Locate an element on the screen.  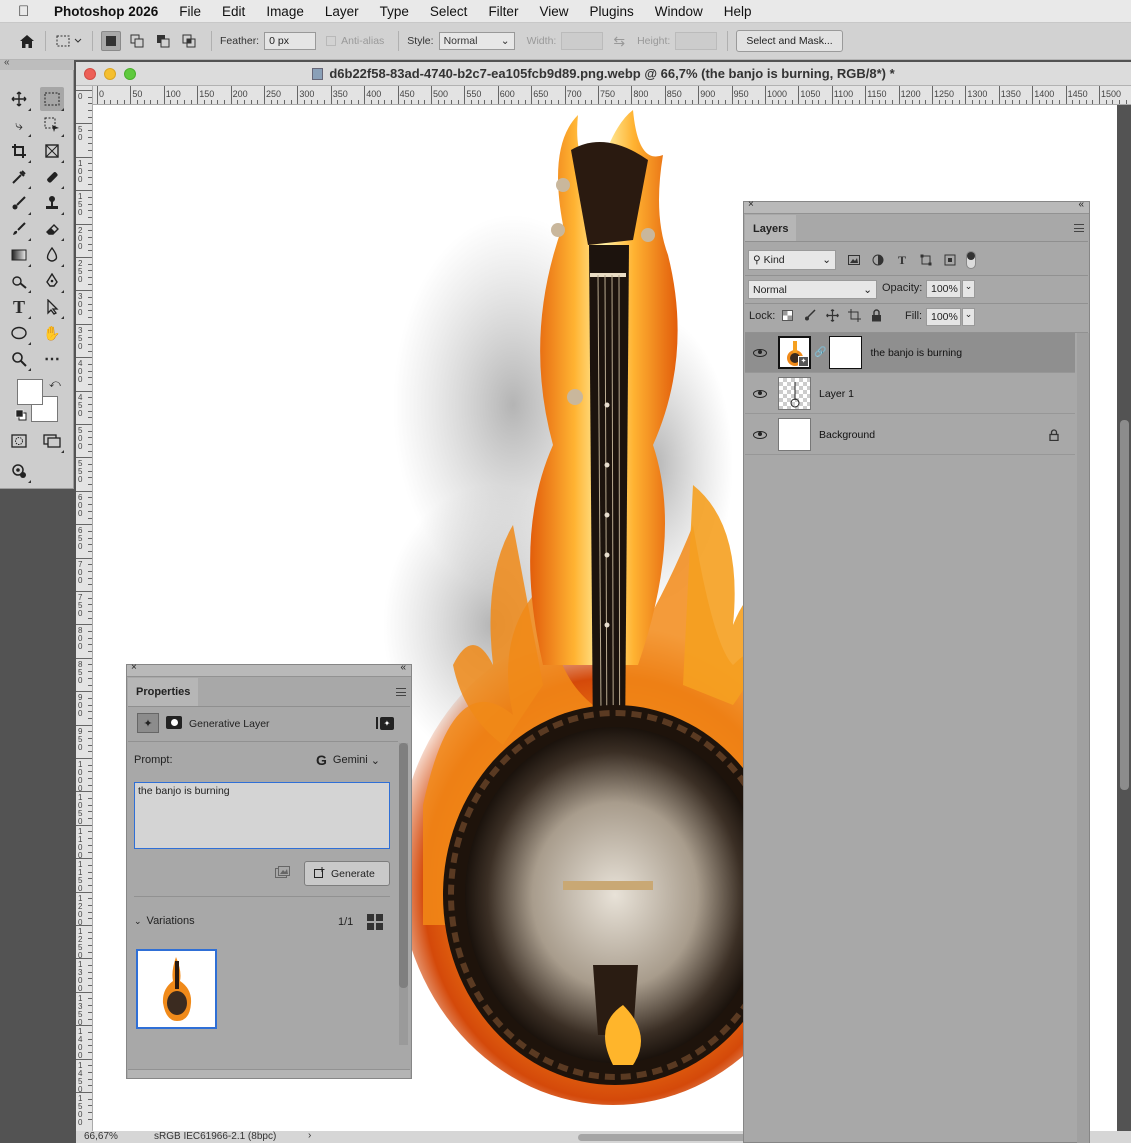
move-tool-icon is located at coordinates (19, 99).